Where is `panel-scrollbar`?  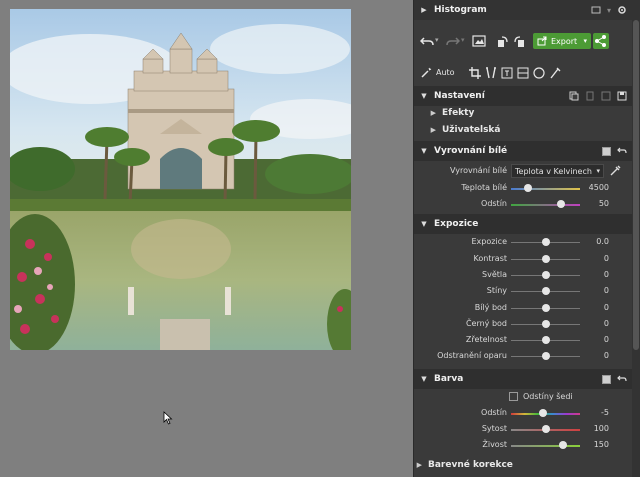 panel-scrollbar is located at coordinates (636, 238).